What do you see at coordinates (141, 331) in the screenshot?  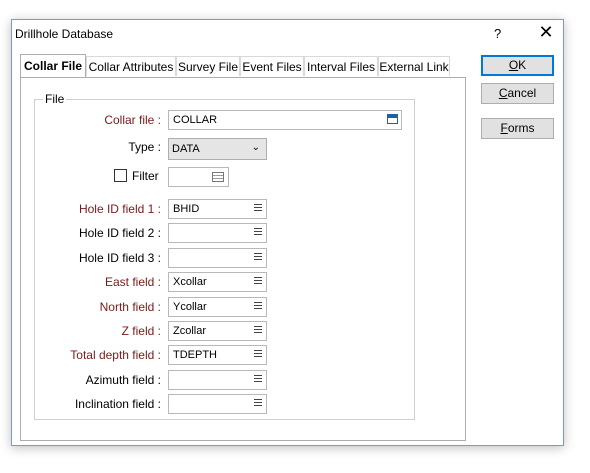 I see `field-label-6: Z field :` at bounding box center [141, 331].